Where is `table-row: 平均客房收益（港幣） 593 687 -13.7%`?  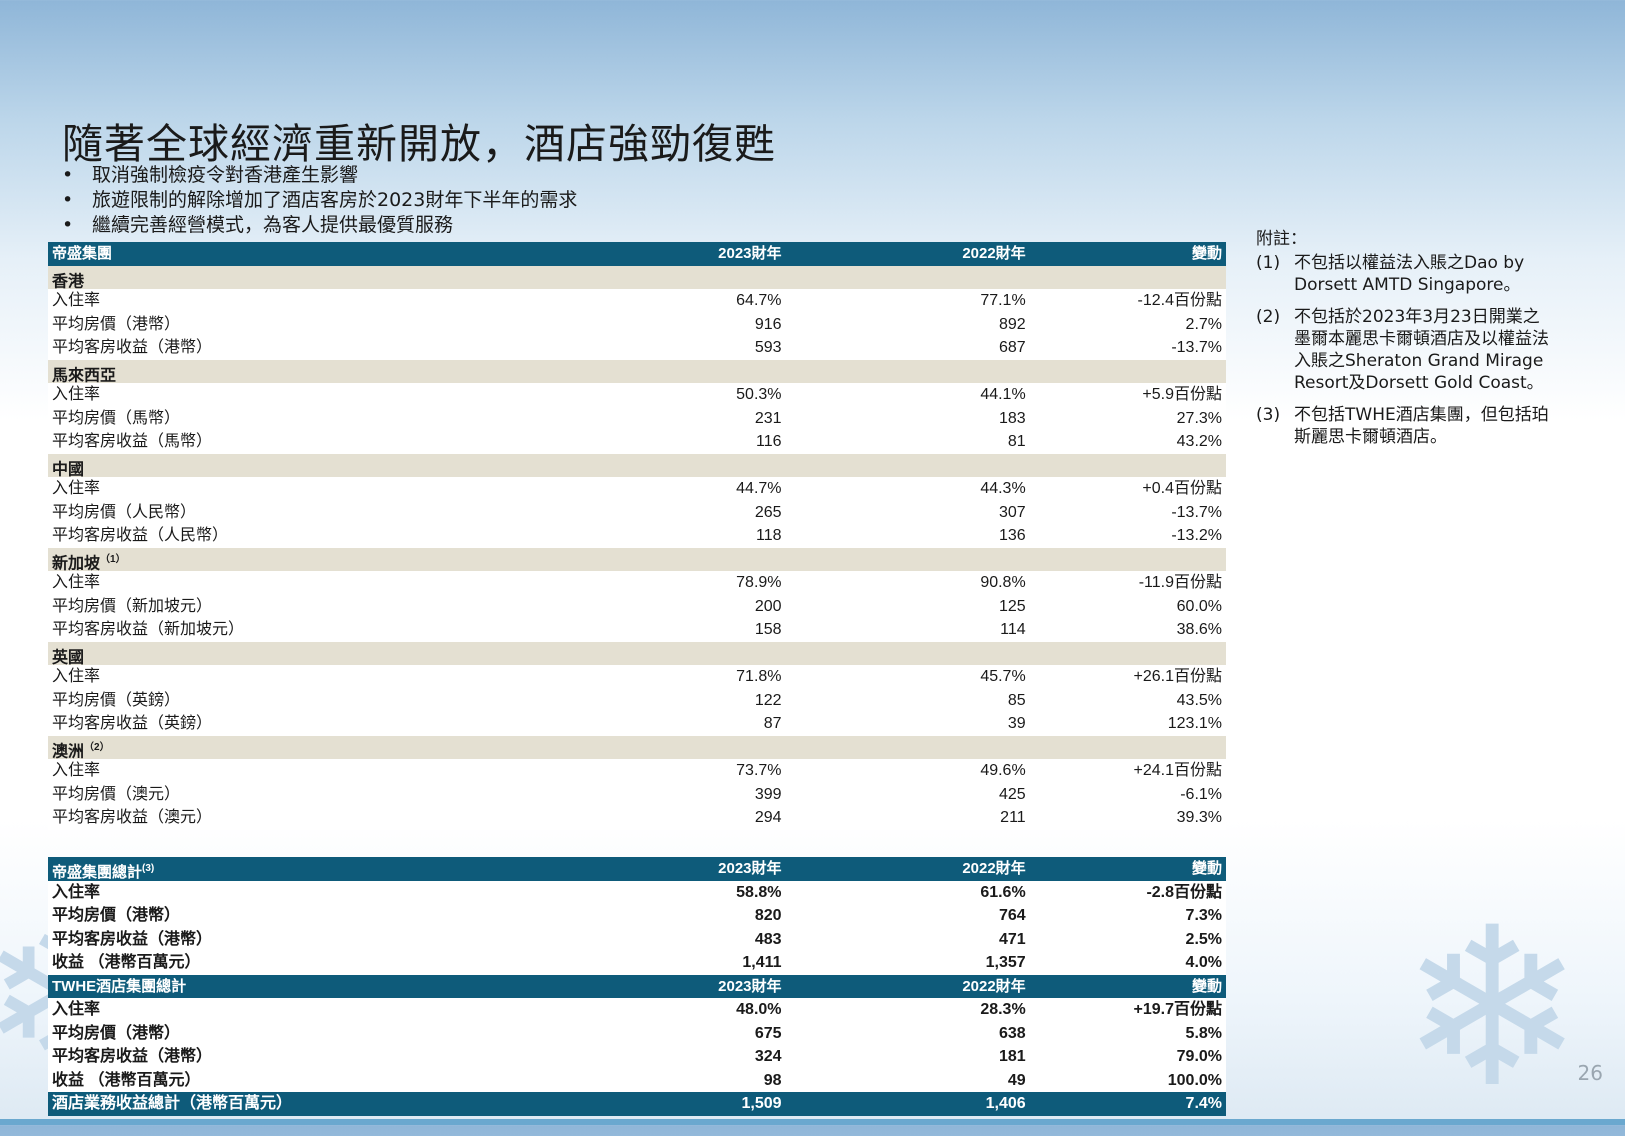 table-row: 平均客房收益（港幣） 593 687 -13.7% is located at coordinates (637, 348).